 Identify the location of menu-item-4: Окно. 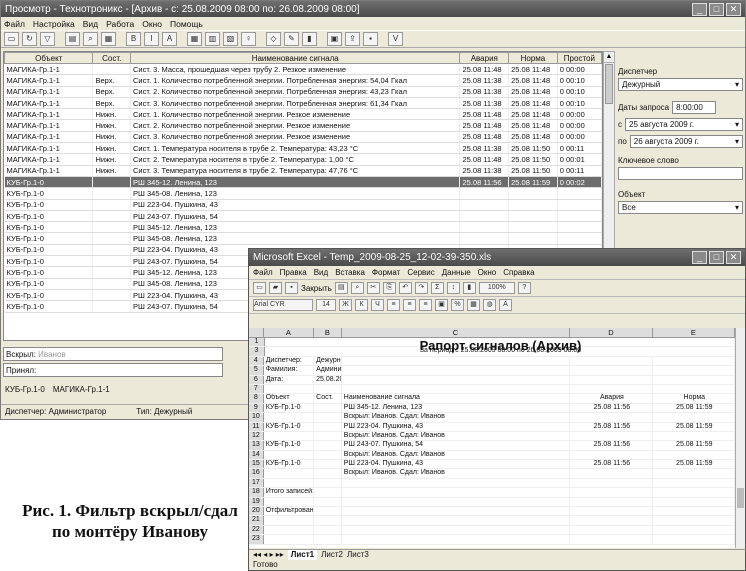
(152, 24).